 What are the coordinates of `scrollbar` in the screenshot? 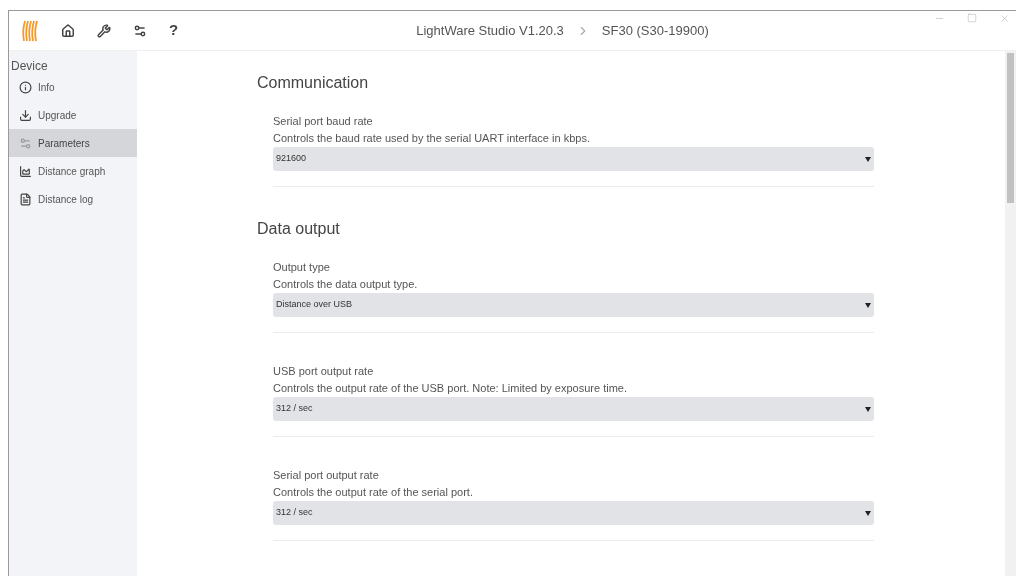 It's located at (1010, 313).